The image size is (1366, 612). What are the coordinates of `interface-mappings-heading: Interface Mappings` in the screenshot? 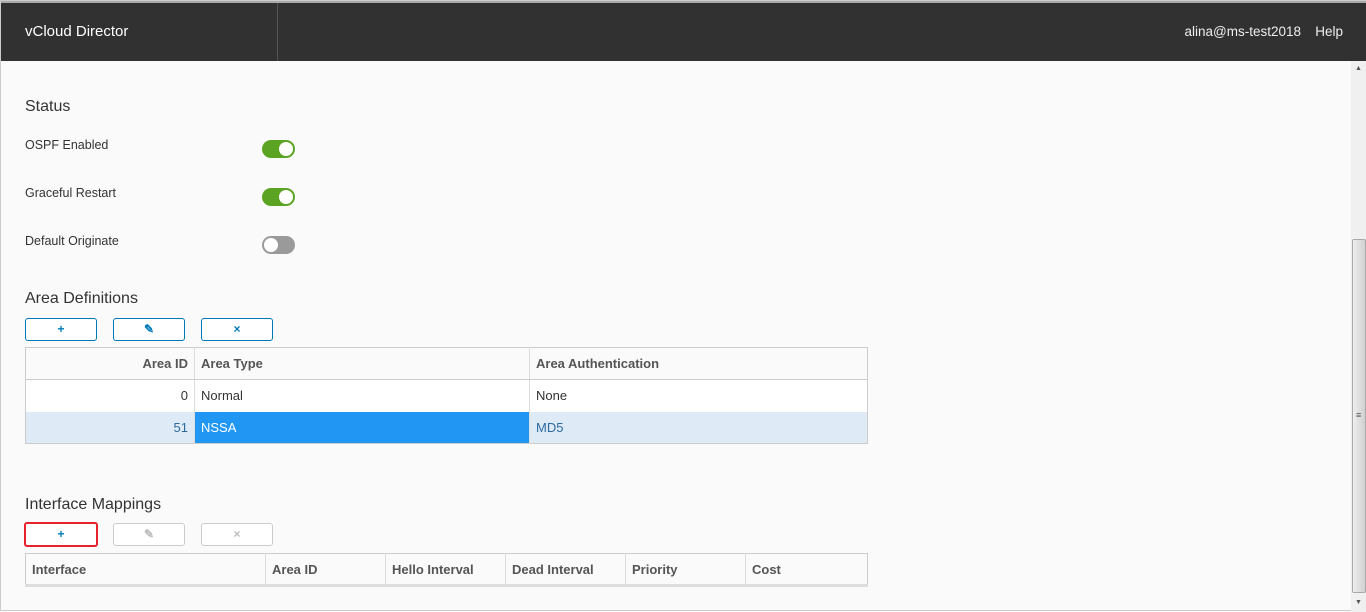 It's located at (93, 504).